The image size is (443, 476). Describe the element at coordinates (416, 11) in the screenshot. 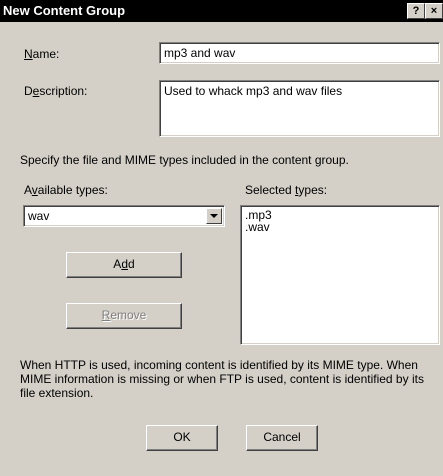

I see `help-button: ?` at that location.